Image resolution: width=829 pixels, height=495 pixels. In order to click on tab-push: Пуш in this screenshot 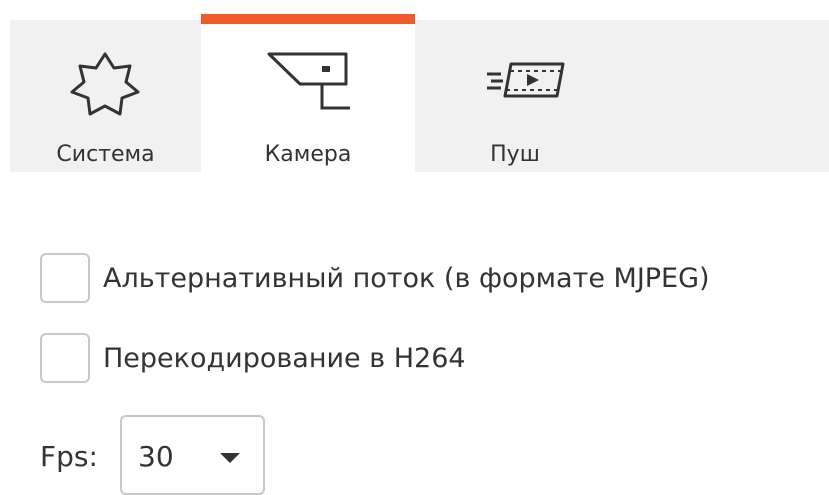, I will do `click(515, 96)`.